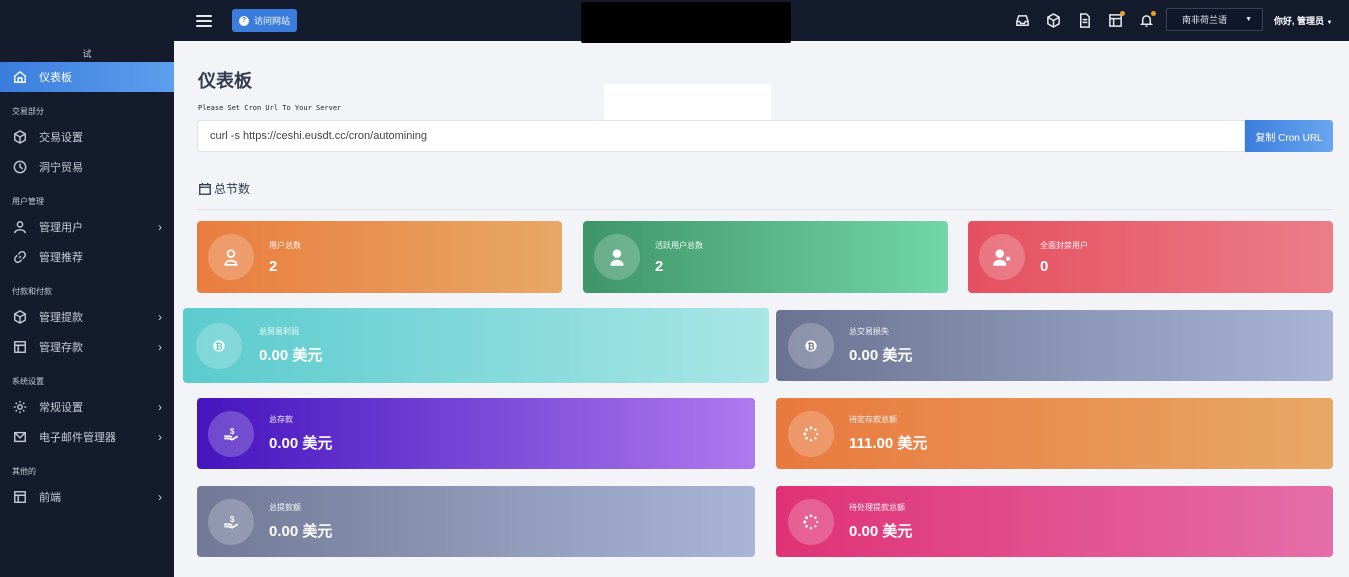  Describe the element at coordinates (285, 245) in the screenshot. I see `stat-label: 用户总数` at that location.